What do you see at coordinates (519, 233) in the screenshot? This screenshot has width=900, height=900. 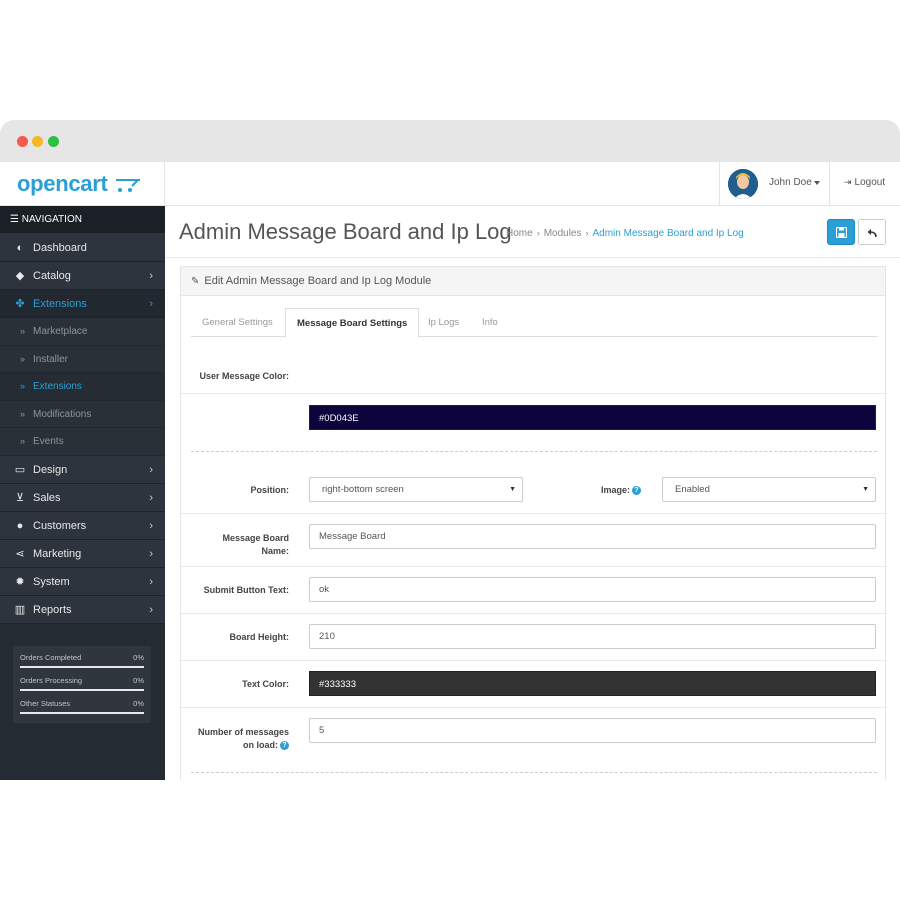 I see `breadcrumb-home: Home` at bounding box center [519, 233].